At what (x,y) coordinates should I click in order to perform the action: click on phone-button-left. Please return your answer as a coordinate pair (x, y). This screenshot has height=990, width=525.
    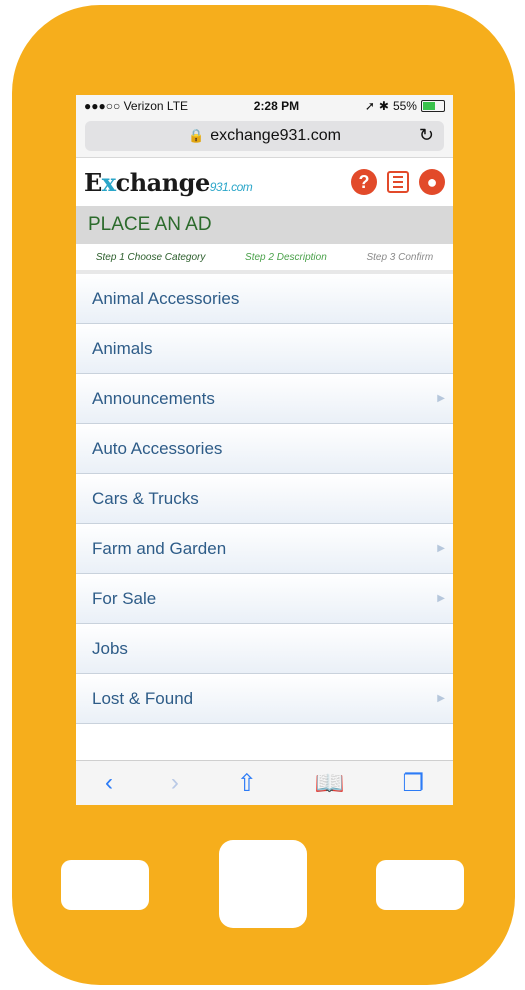
    Looking at the image, I should click on (105, 885).